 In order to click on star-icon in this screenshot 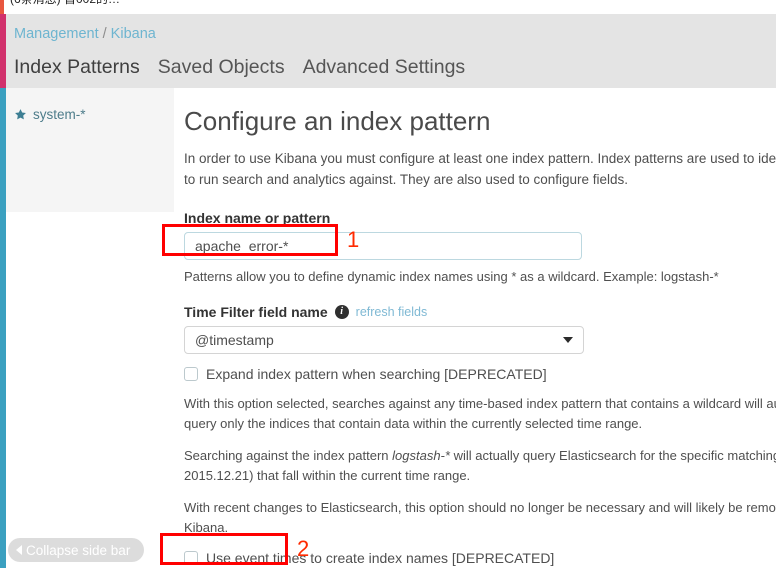, I will do `click(20, 114)`.